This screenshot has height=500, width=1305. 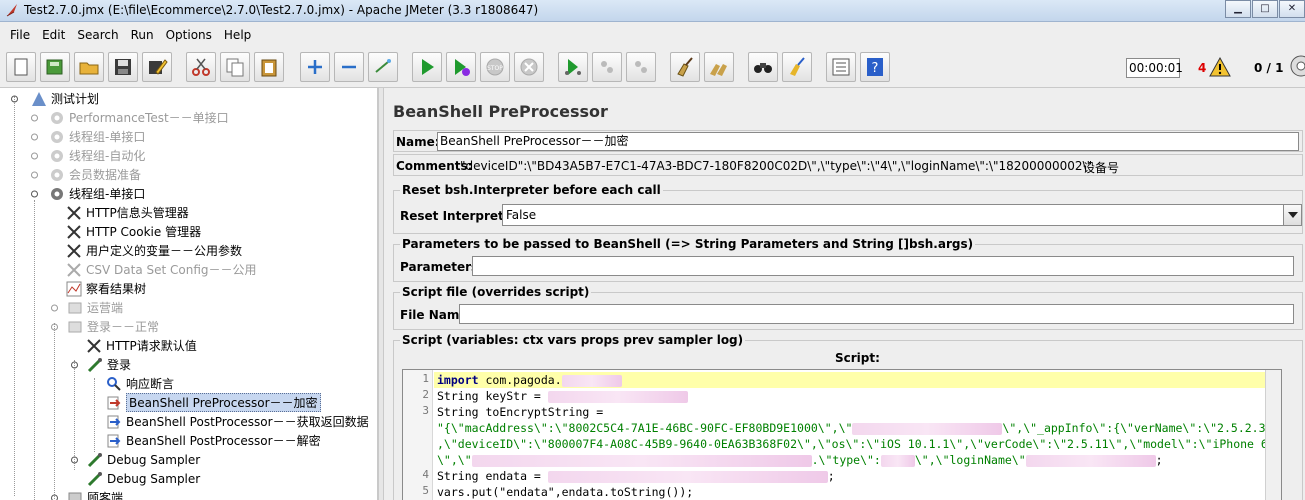 I want to click on save-as-button, so click(x=157, y=67).